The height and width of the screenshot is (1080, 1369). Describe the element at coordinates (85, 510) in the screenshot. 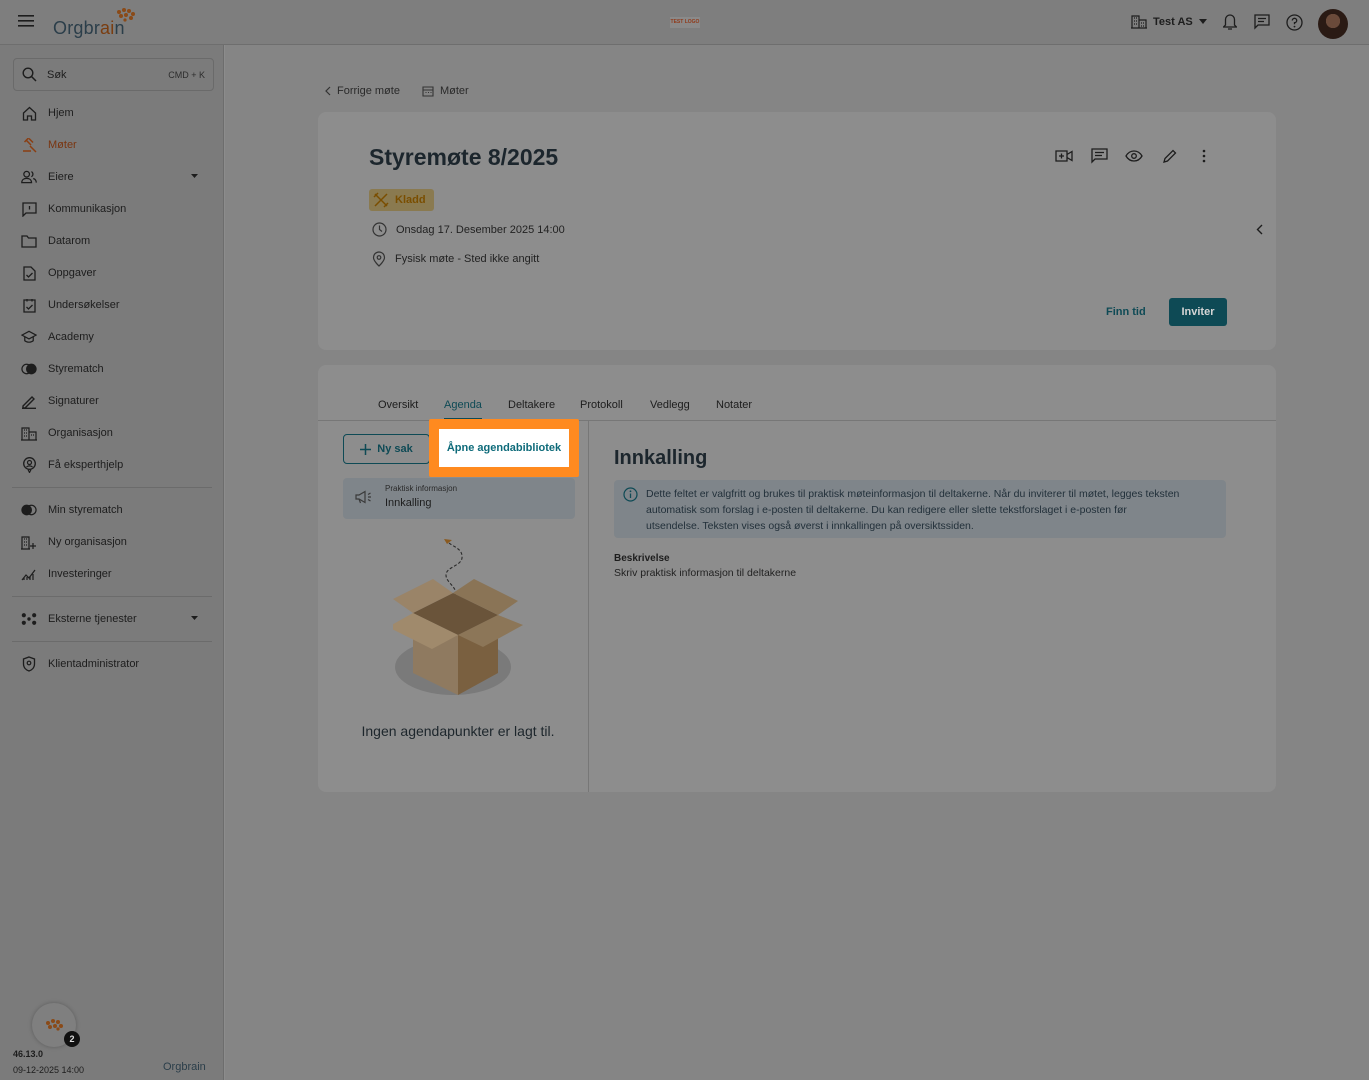

I see `sidebar-item-label: Min styrematch` at that location.